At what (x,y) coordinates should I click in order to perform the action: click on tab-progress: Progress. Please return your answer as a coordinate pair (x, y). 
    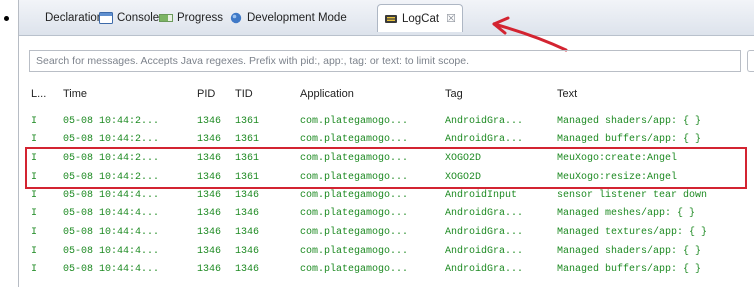
    Looking at the image, I should click on (191, 18).